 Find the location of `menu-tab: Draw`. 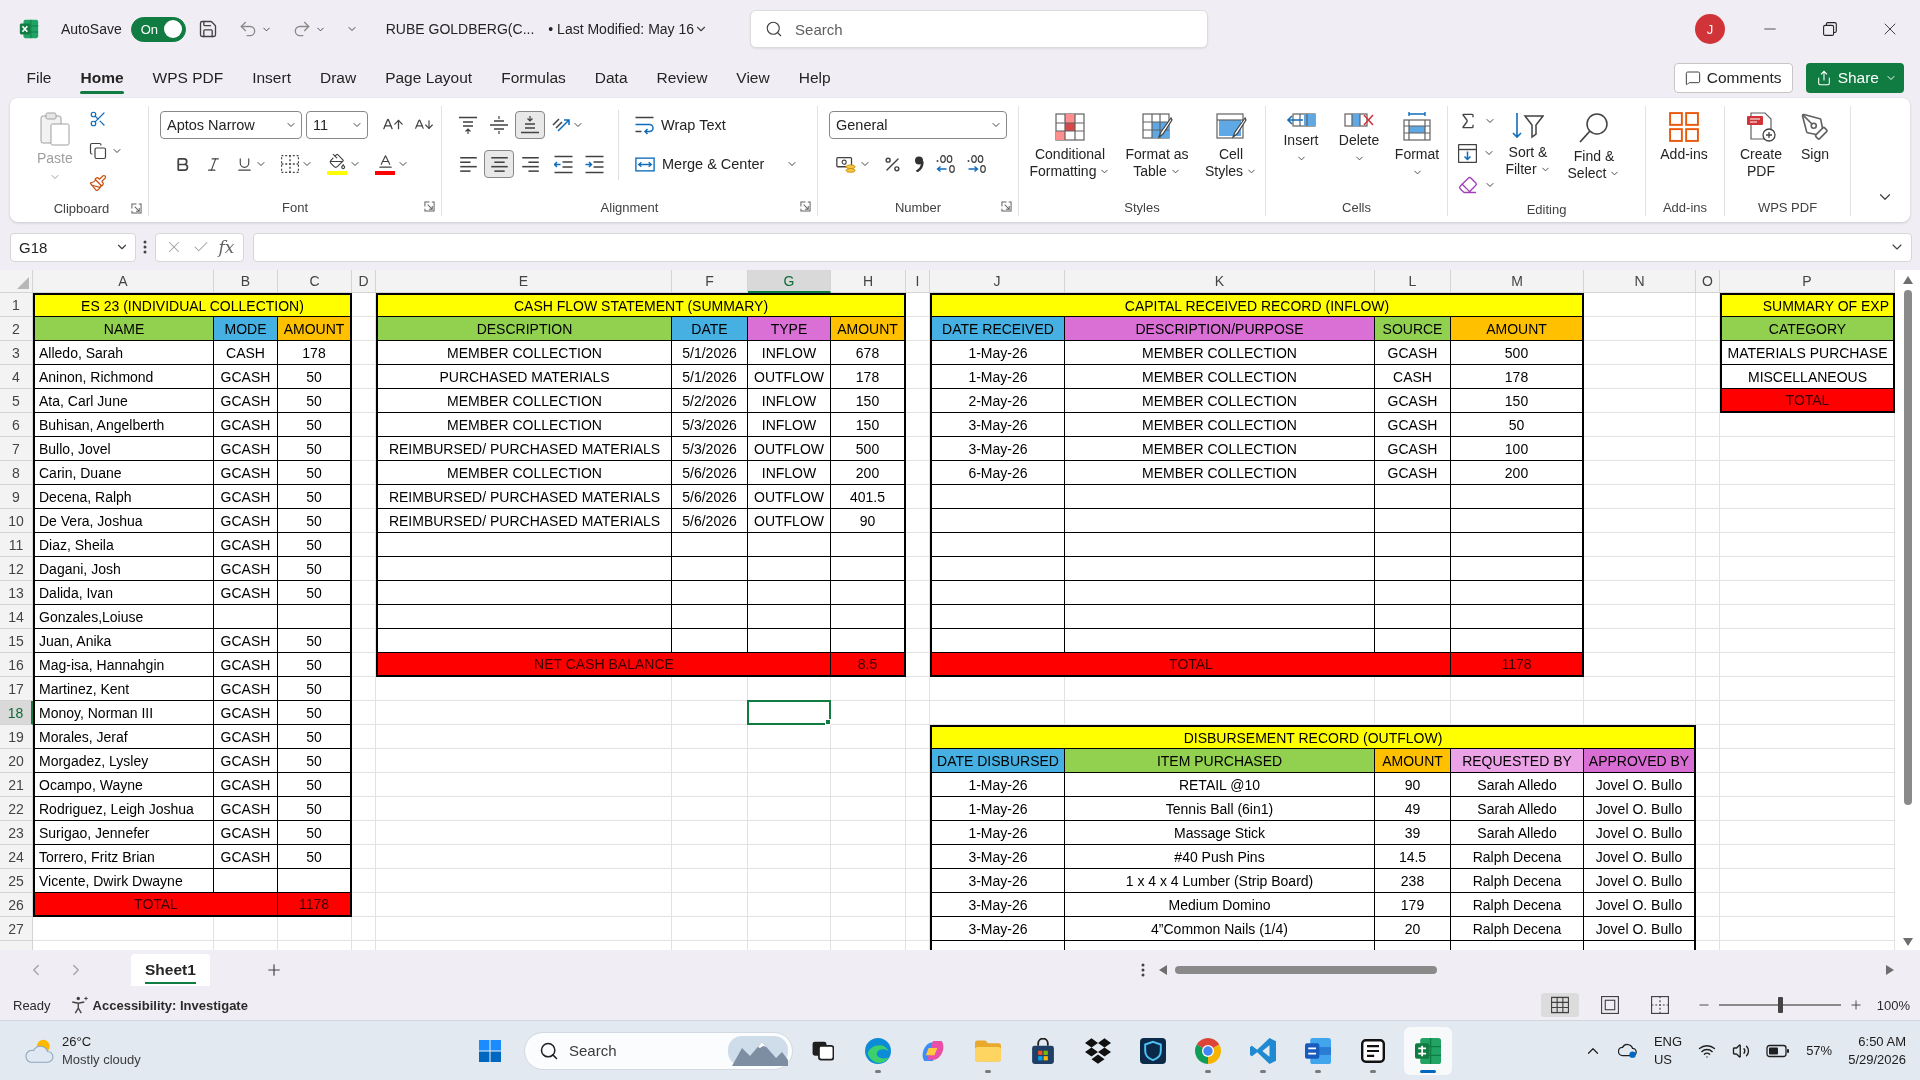

menu-tab: Draw is located at coordinates (338, 78).